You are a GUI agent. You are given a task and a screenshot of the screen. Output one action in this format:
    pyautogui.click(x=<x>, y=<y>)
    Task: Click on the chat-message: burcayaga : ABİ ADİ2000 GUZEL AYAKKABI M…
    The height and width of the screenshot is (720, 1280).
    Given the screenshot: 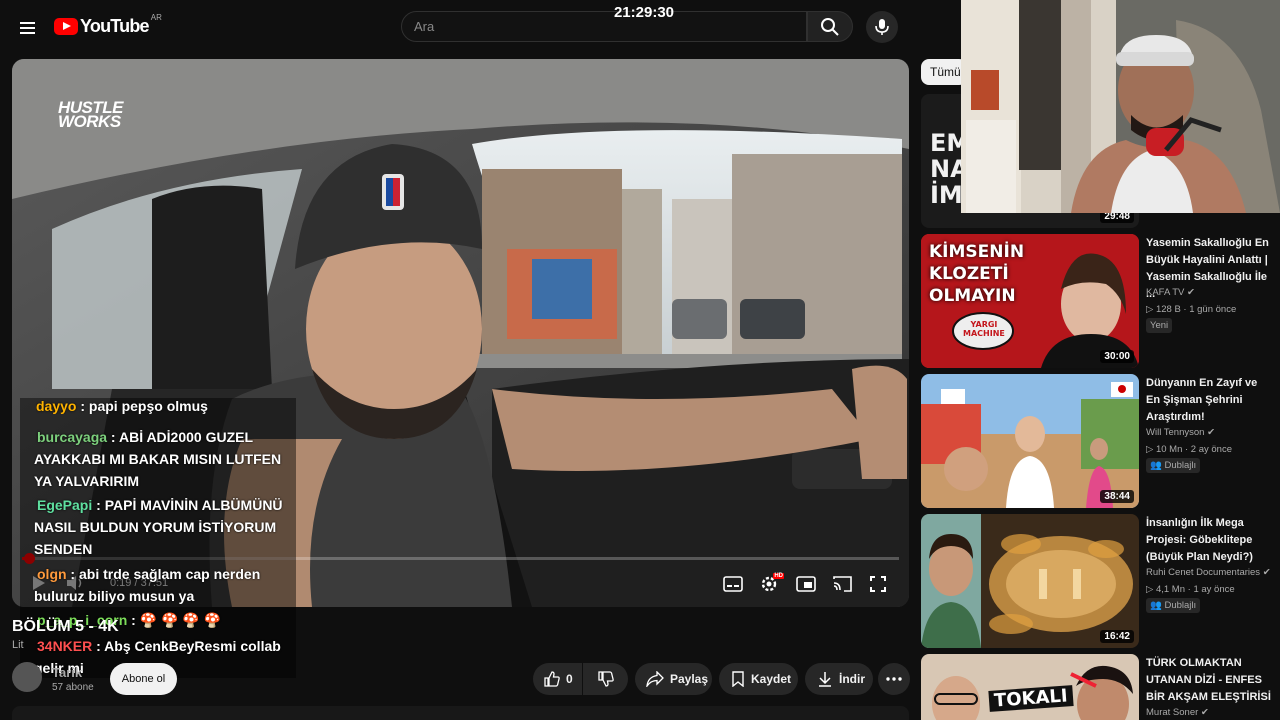 What is the action you would take?
    pyautogui.click(x=165, y=459)
    